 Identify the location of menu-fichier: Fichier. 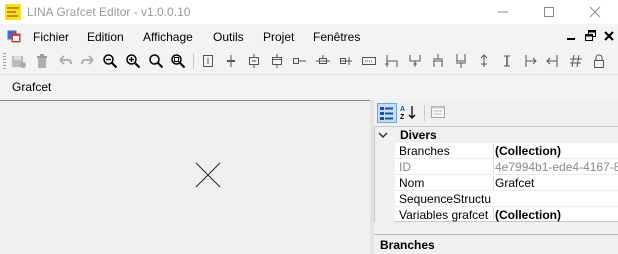
(51, 37).